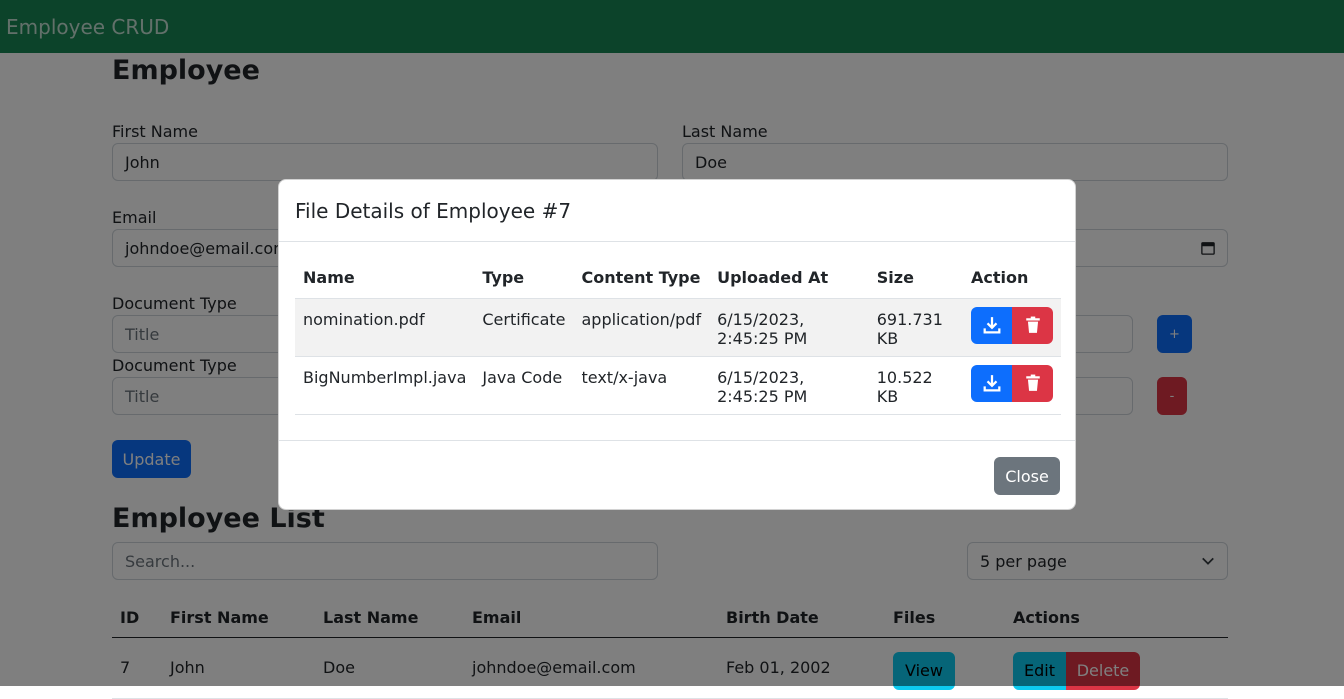 This screenshot has height=699, width=1344. I want to click on file-size: 691.731 KB, so click(915, 327).